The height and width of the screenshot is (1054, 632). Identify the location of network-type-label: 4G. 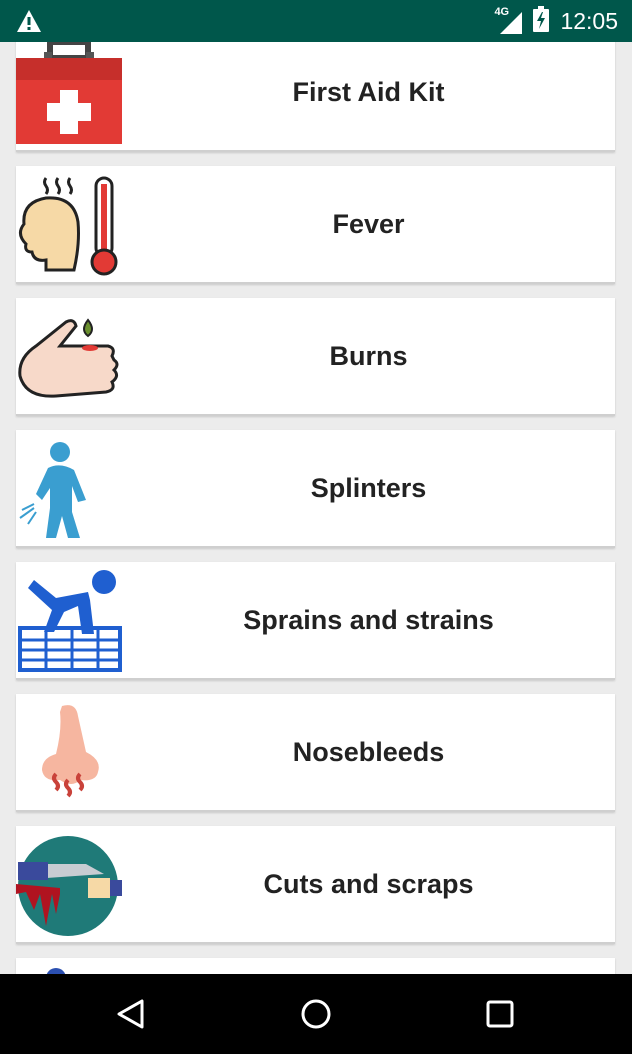
(502, 12).